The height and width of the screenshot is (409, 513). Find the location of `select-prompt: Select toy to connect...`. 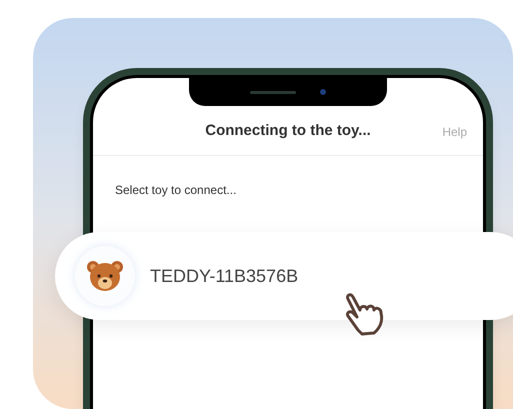

select-prompt: Select toy to connect... is located at coordinates (175, 190).